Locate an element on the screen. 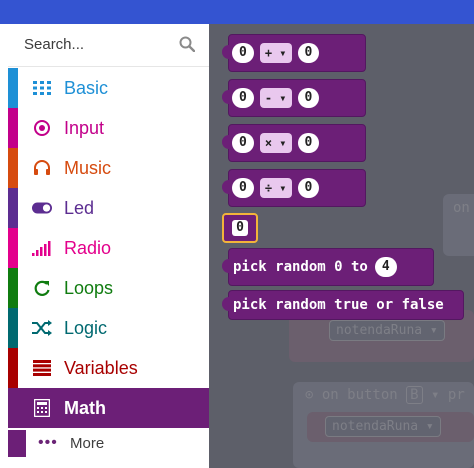 This screenshot has width=474, height=468. pick-random-block: pick random 0 to 4 is located at coordinates (328, 267).